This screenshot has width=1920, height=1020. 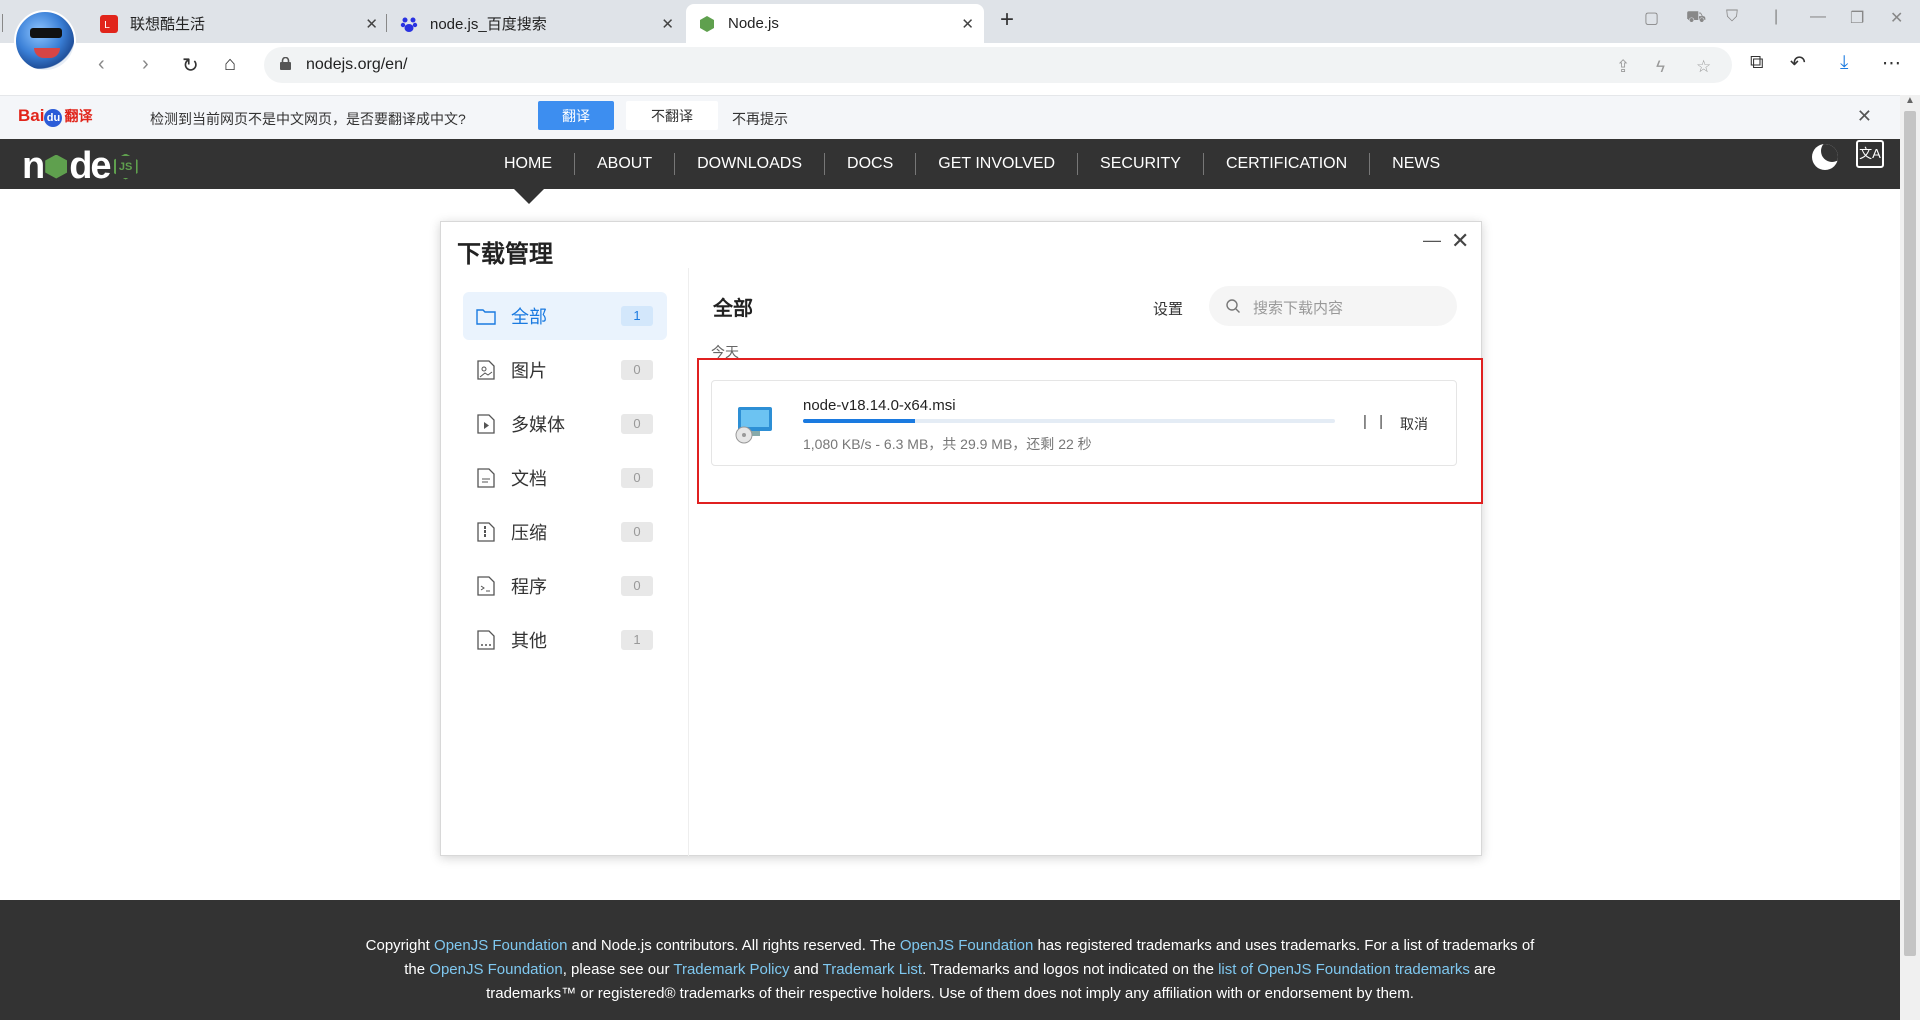 What do you see at coordinates (733, 309) in the screenshot?
I see `section-heading: 全部` at bounding box center [733, 309].